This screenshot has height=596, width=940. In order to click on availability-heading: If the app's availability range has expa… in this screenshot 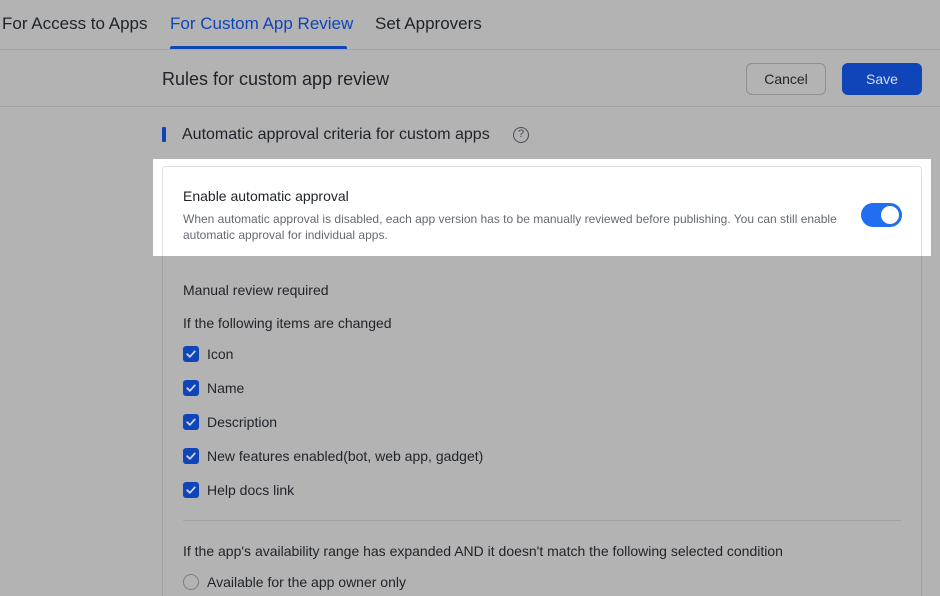, I will do `click(483, 551)`.